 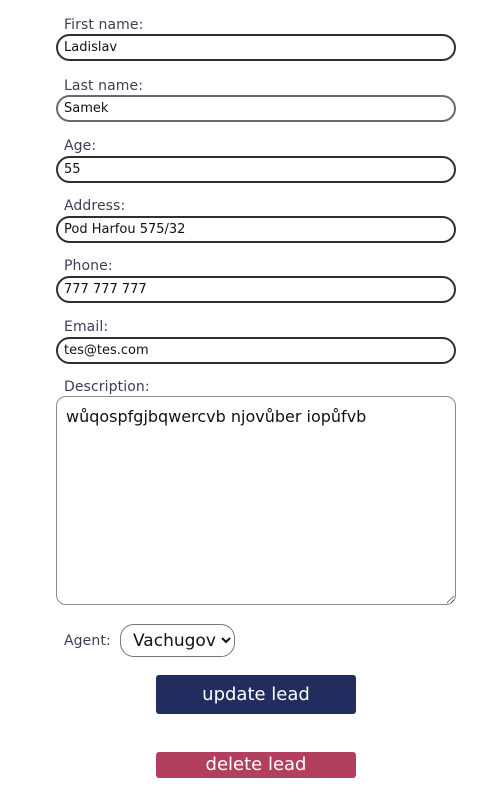 I want to click on age-label: Age:, so click(x=80, y=146).